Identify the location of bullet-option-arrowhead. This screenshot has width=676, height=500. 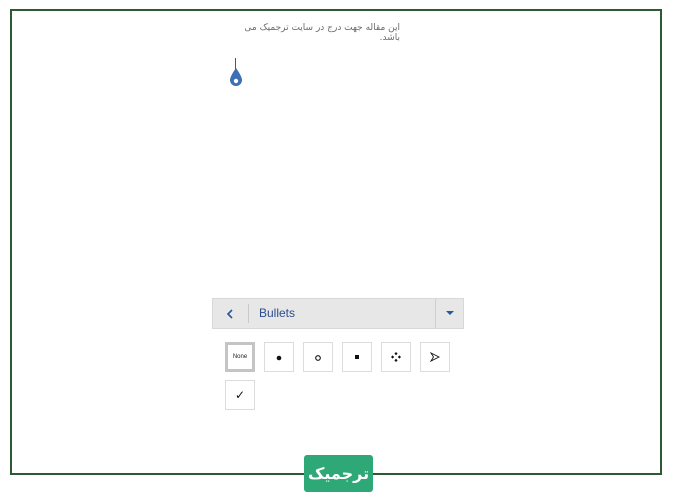
(435, 357).